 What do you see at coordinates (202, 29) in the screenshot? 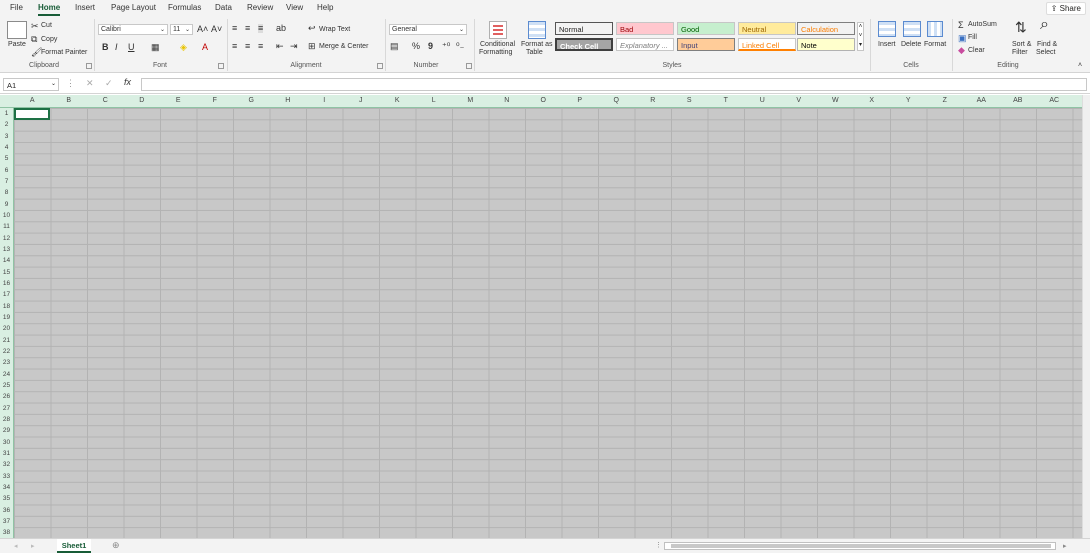
I see `increase-font-icon: A˄` at bounding box center [202, 29].